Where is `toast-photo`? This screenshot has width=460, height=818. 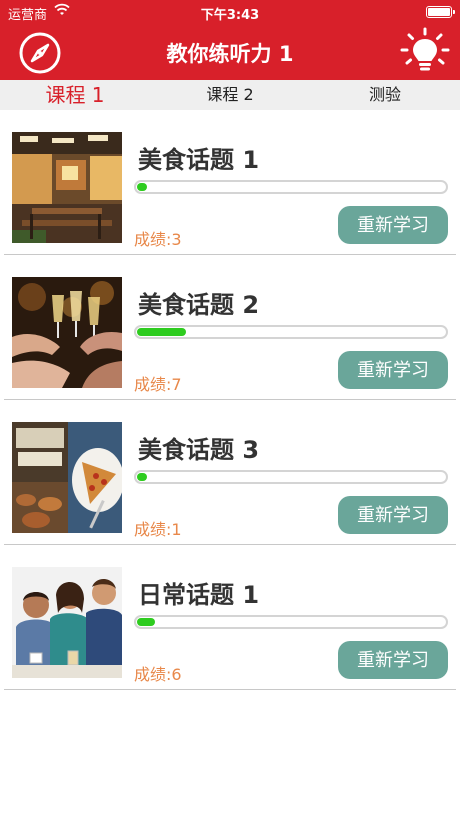 toast-photo is located at coordinates (67, 332).